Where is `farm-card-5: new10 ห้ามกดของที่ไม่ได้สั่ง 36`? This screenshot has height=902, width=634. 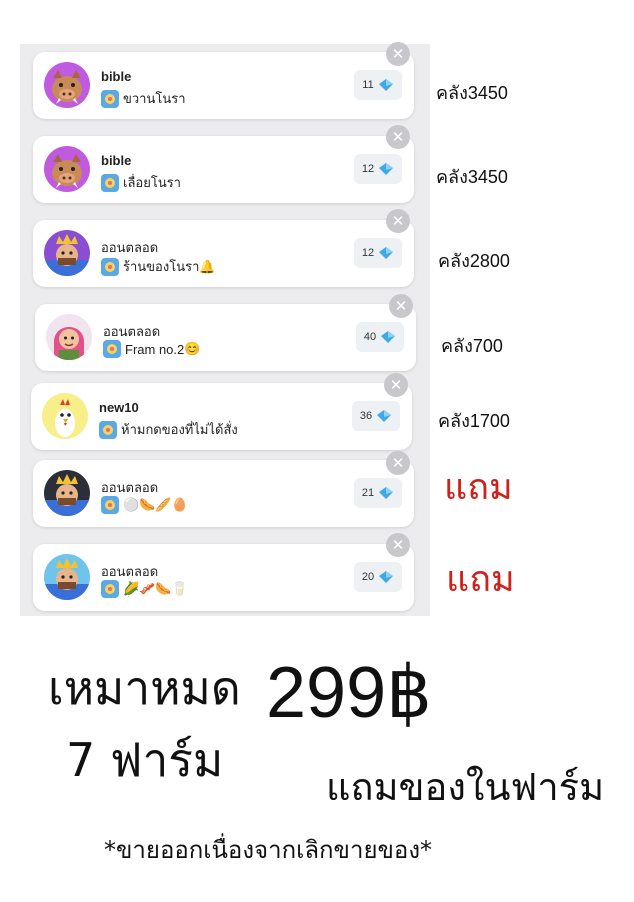
farm-card-5: new10 ห้ามกดของที่ไม่ได้สั่ง 36 is located at coordinates (221, 416).